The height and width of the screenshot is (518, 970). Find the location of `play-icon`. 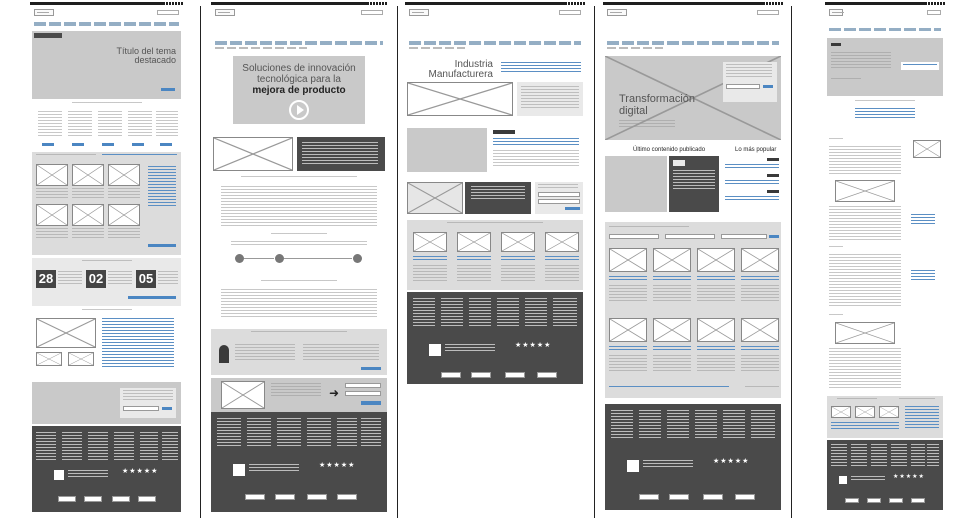

play-icon is located at coordinates (299, 110).